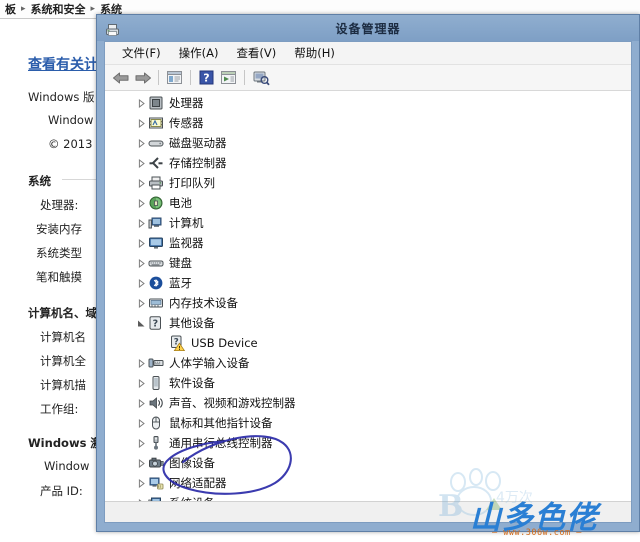  What do you see at coordinates (314, 53) in the screenshot?
I see `menu-help: 帮助(H)` at bounding box center [314, 53].